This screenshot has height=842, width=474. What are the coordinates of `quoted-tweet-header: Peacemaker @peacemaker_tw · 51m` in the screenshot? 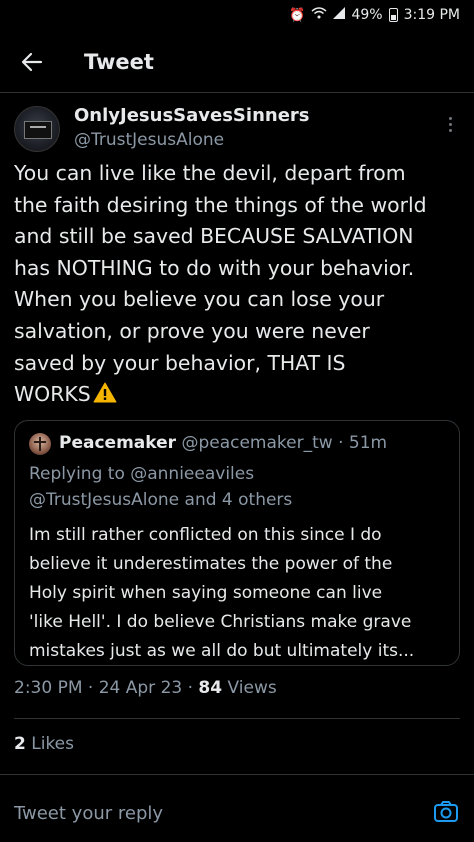 It's located at (223, 443).